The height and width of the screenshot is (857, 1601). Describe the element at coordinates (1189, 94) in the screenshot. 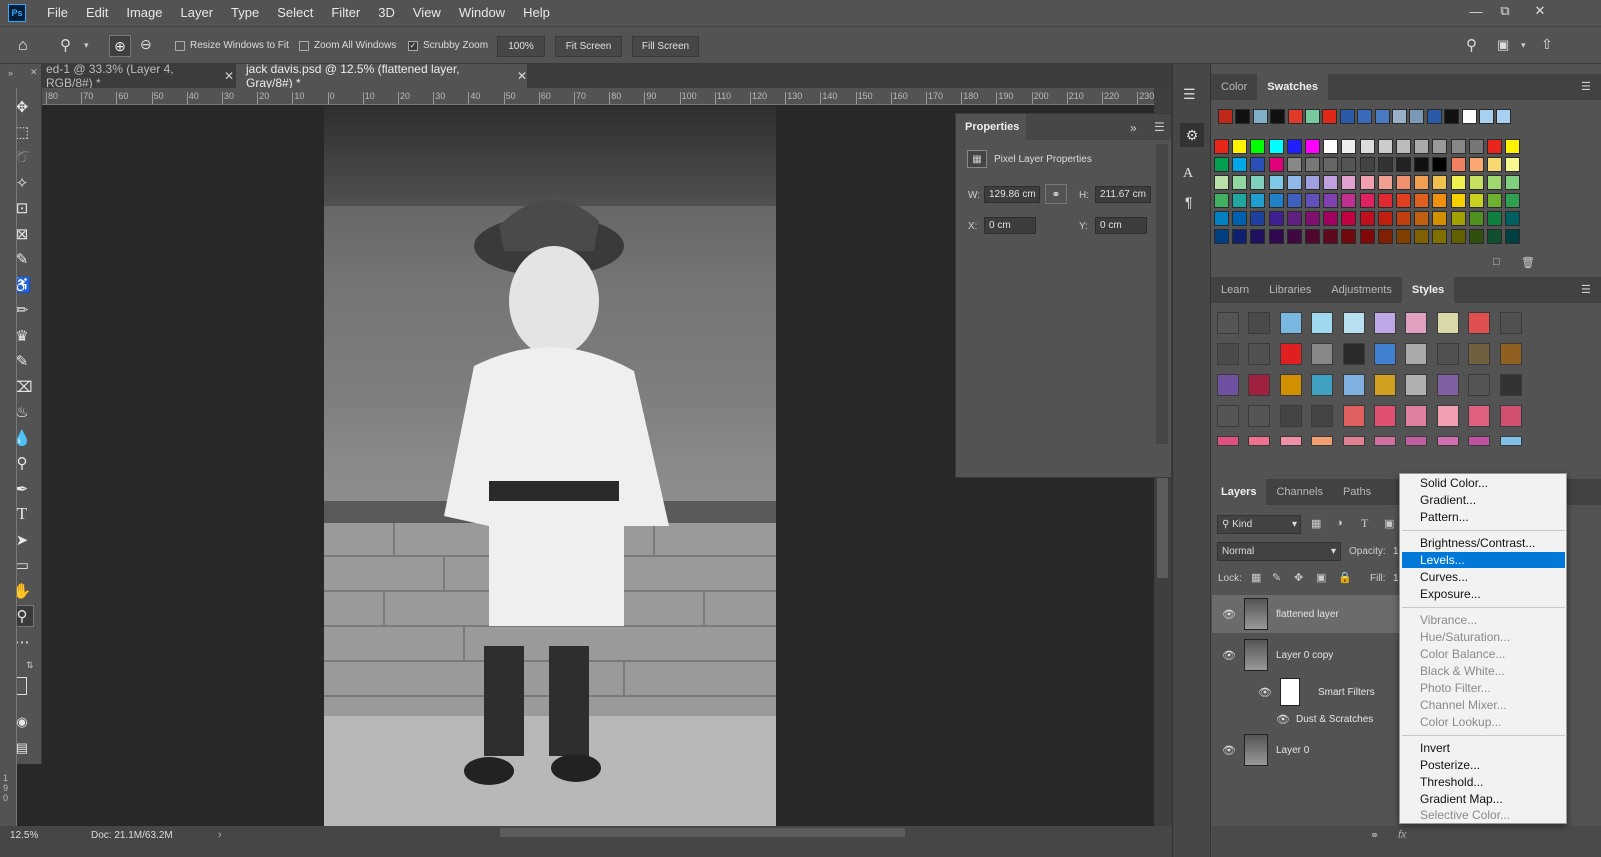

I see `history-icon: ☰` at that location.